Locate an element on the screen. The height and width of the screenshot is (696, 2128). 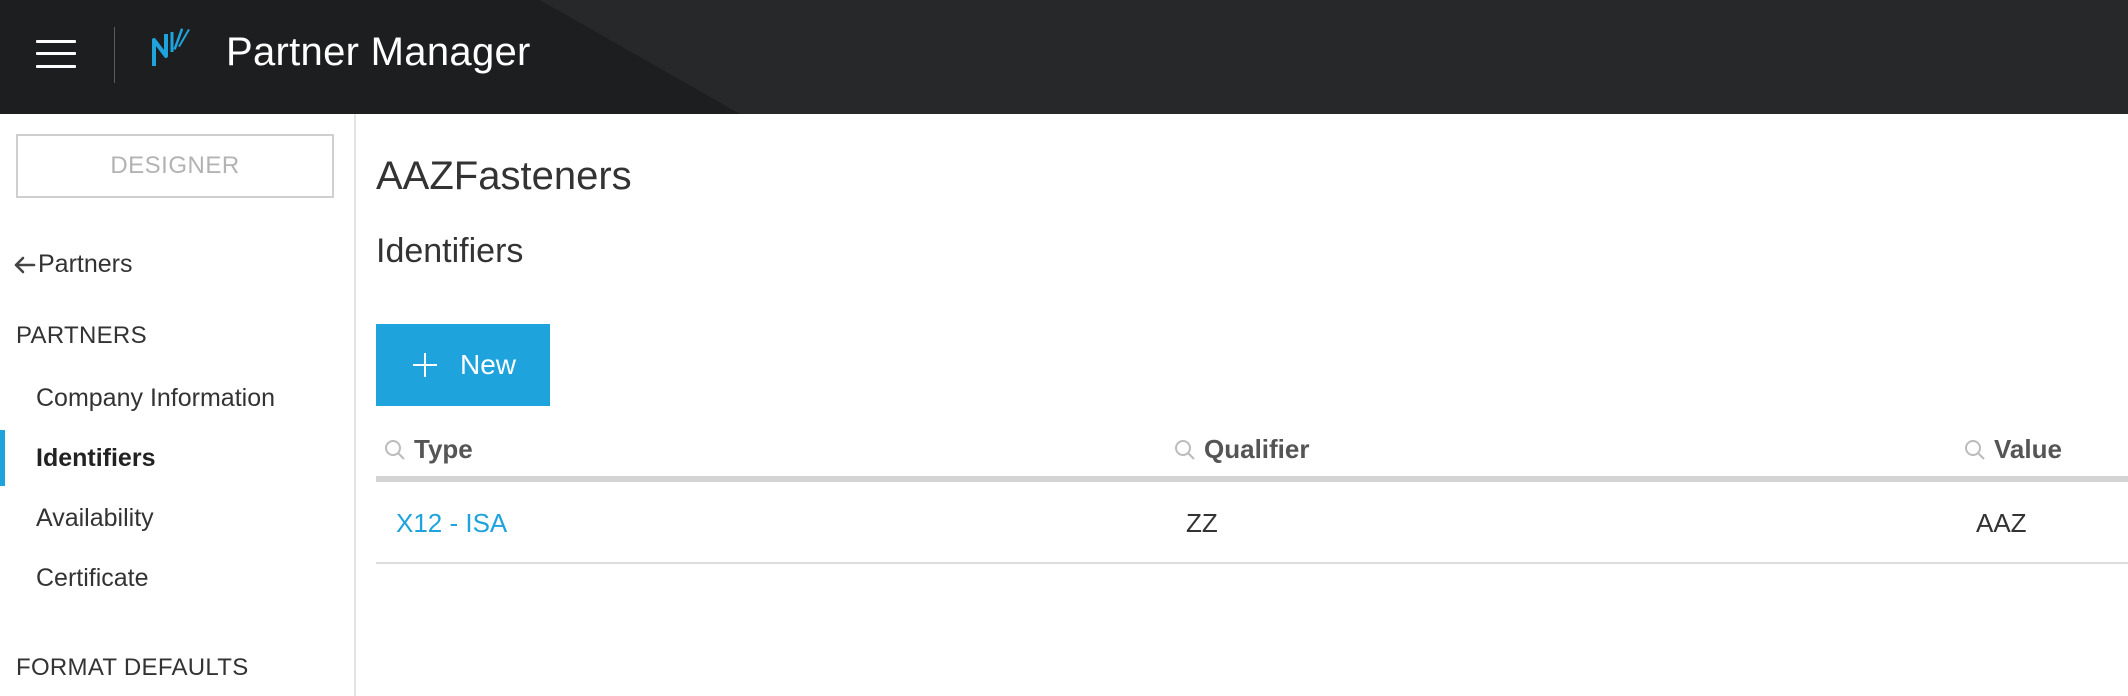
sidebar-item-identifiers: Identifiers is located at coordinates (177, 458).